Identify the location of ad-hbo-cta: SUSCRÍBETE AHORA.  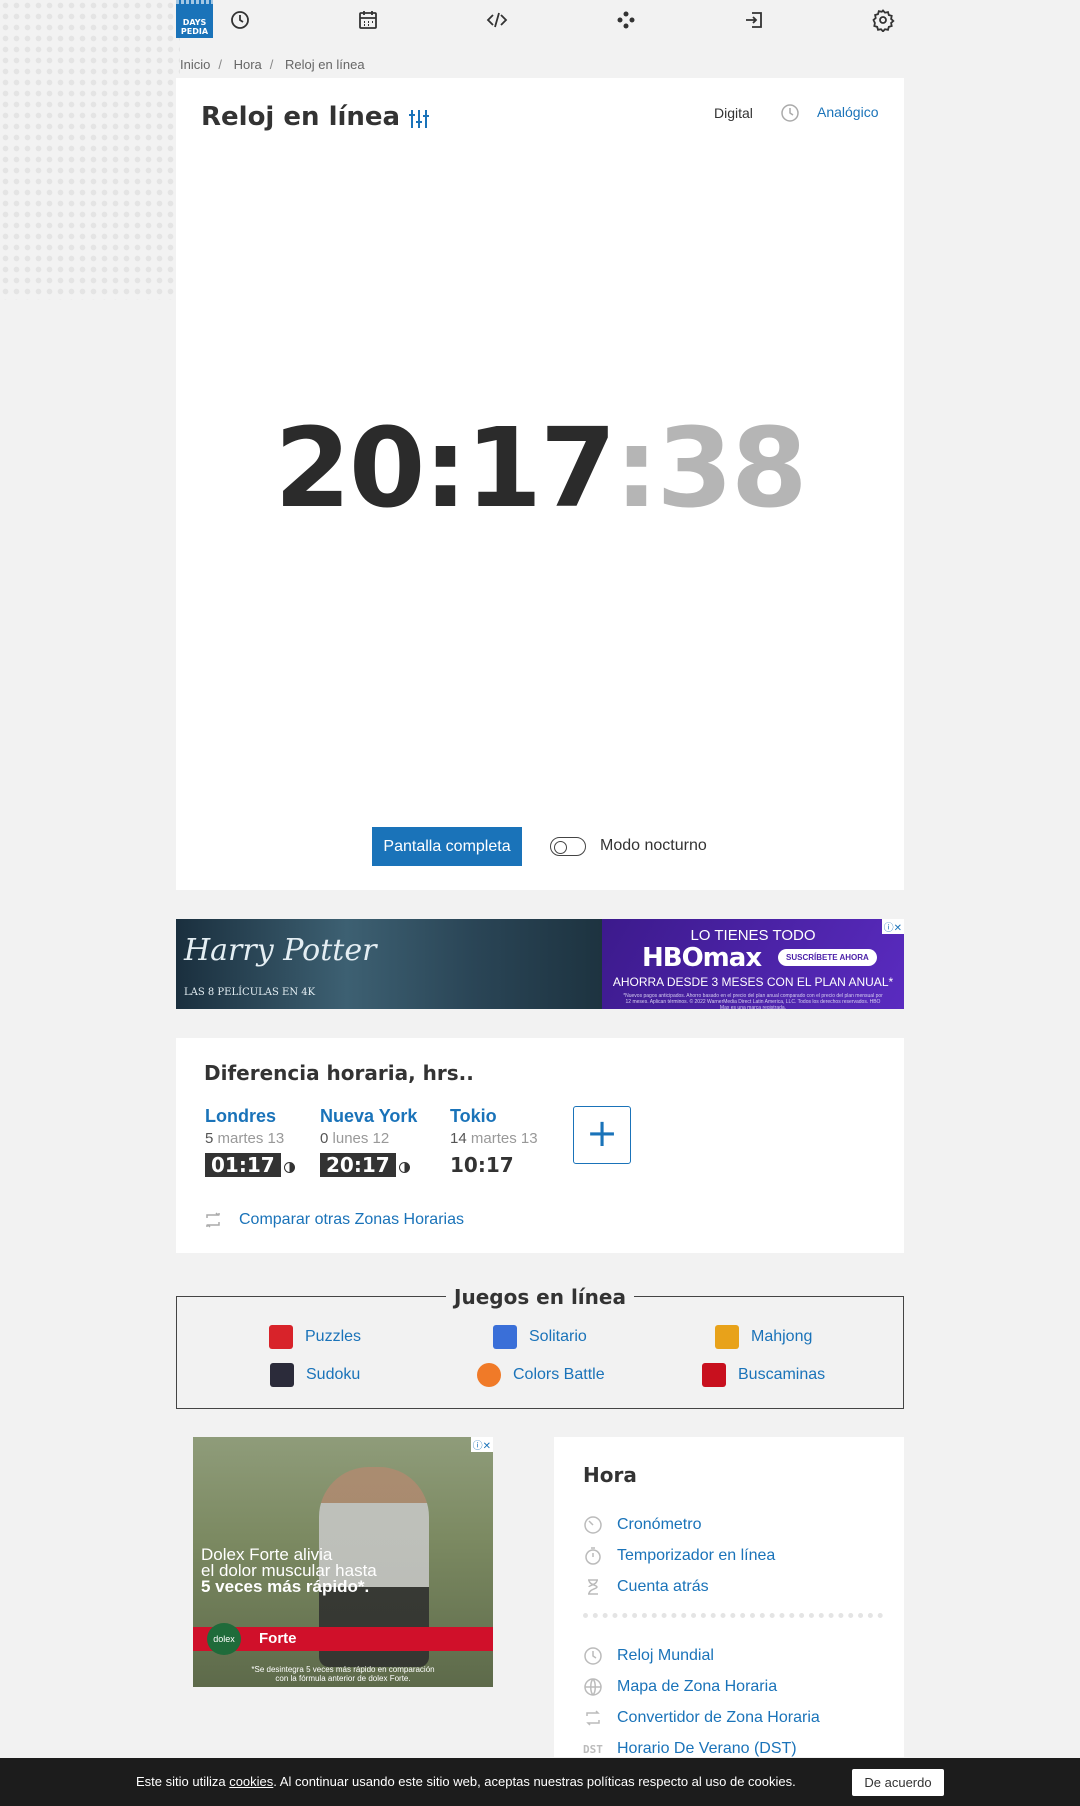
(827, 957).